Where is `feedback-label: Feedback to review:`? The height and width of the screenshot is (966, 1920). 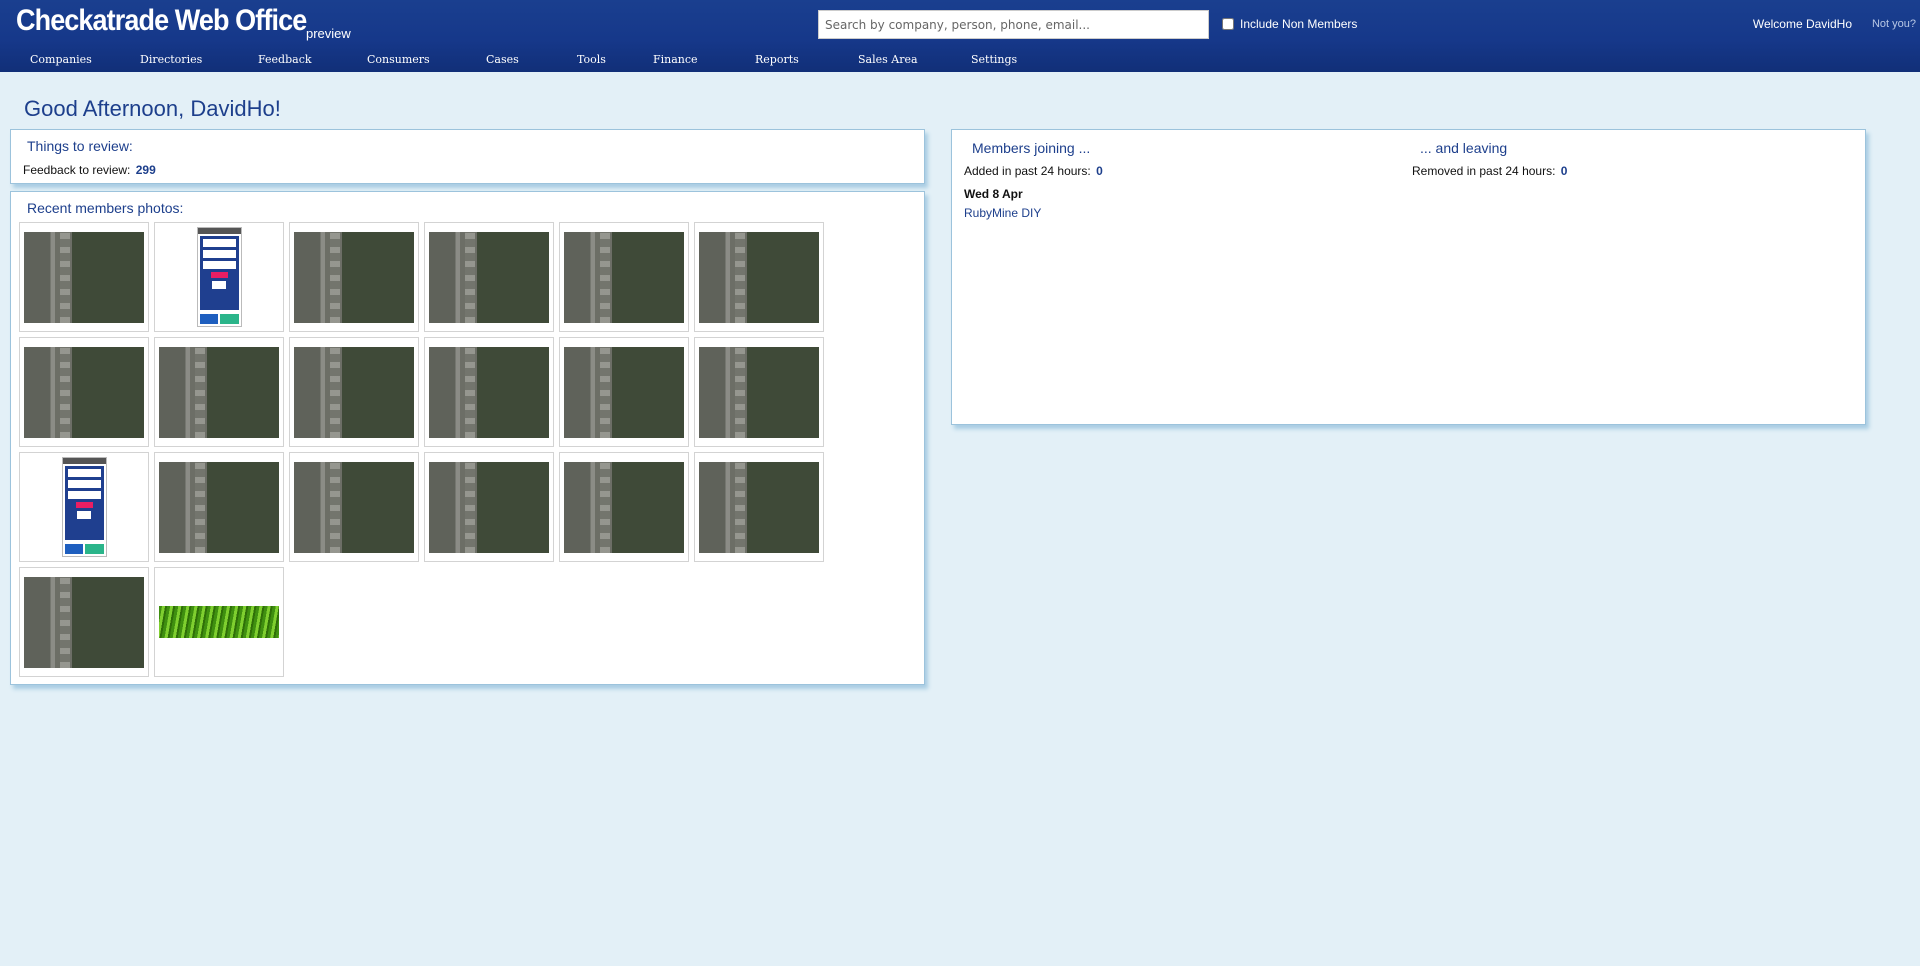 feedback-label: Feedback to review: is located at coordinates (77, 170).